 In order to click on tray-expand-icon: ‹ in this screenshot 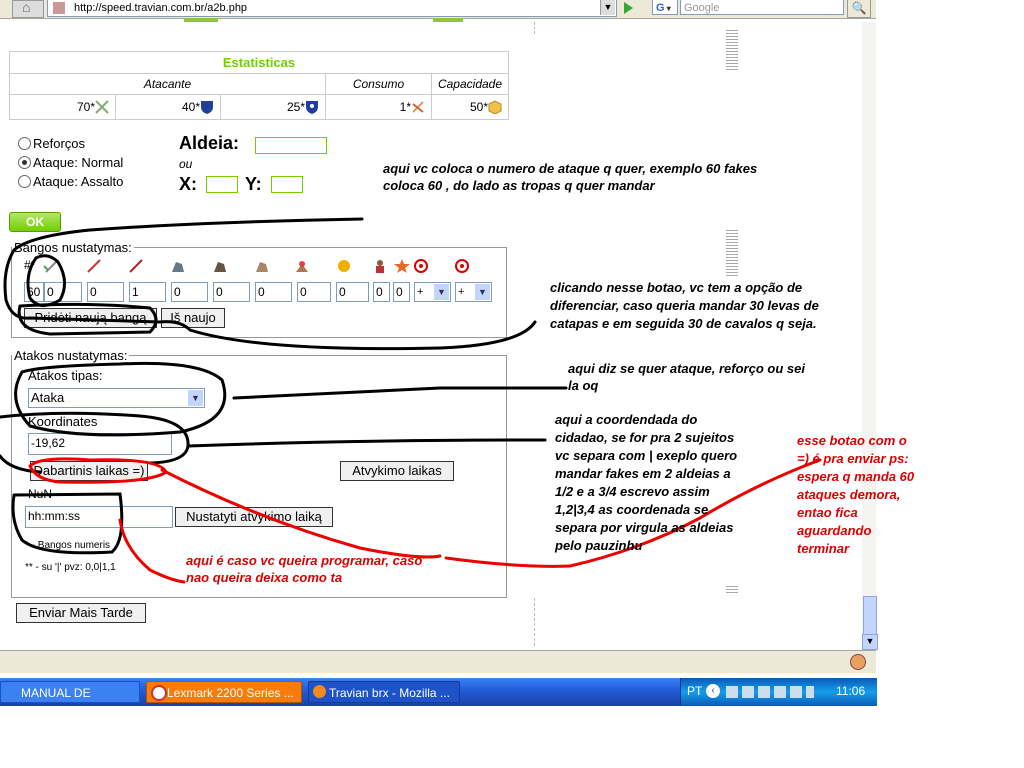, I will do `click(713, 691)`.